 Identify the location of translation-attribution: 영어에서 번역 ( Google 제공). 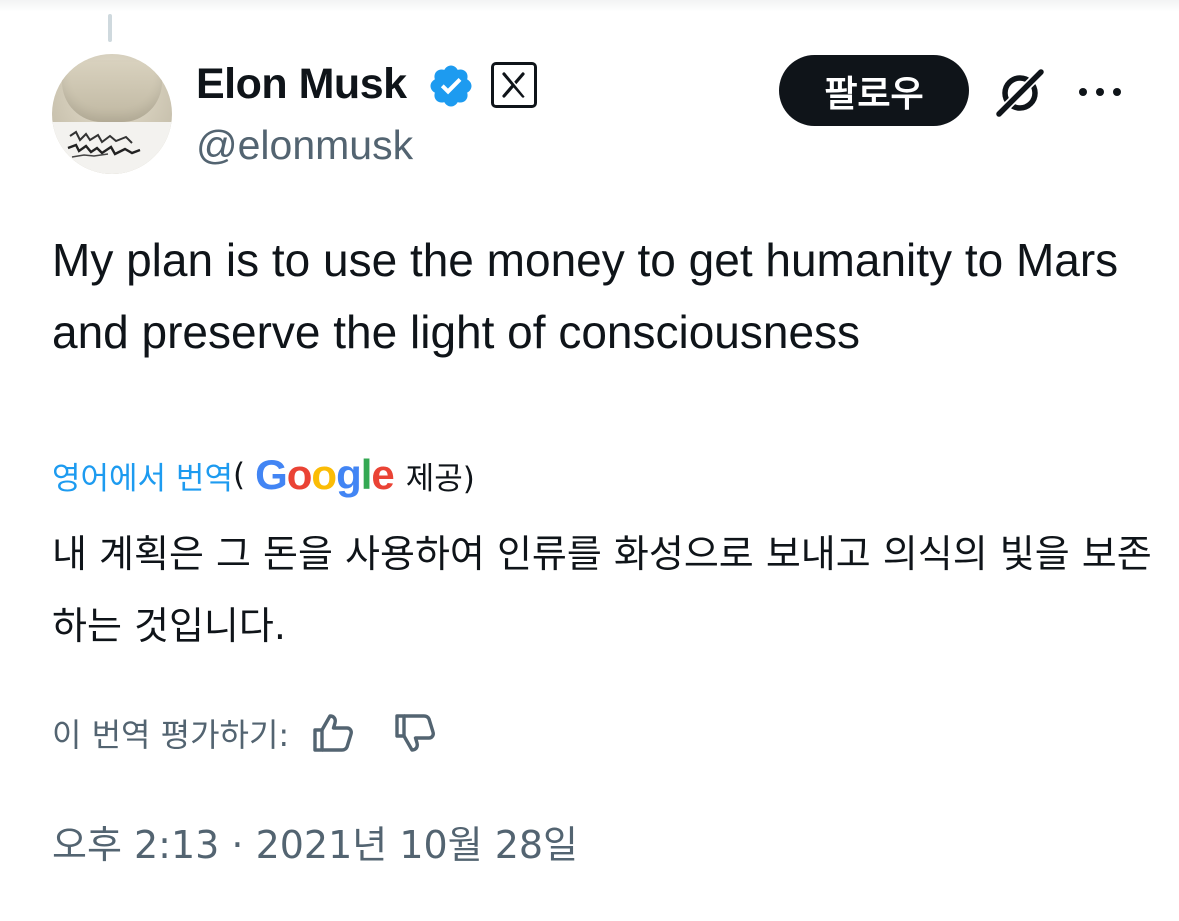
(263, 475).